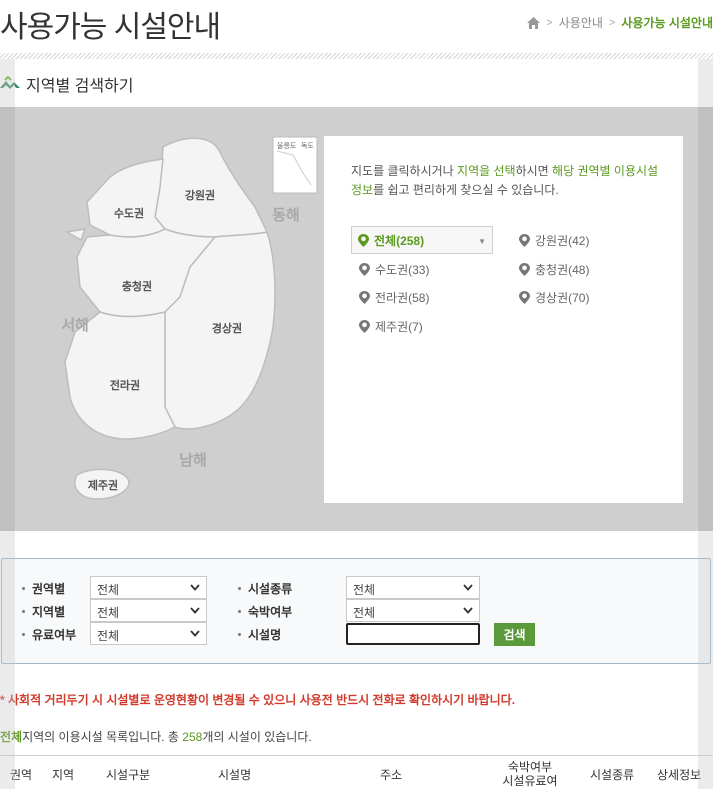  I want to click on label-facility-name: 시설명, so click(259, 634).